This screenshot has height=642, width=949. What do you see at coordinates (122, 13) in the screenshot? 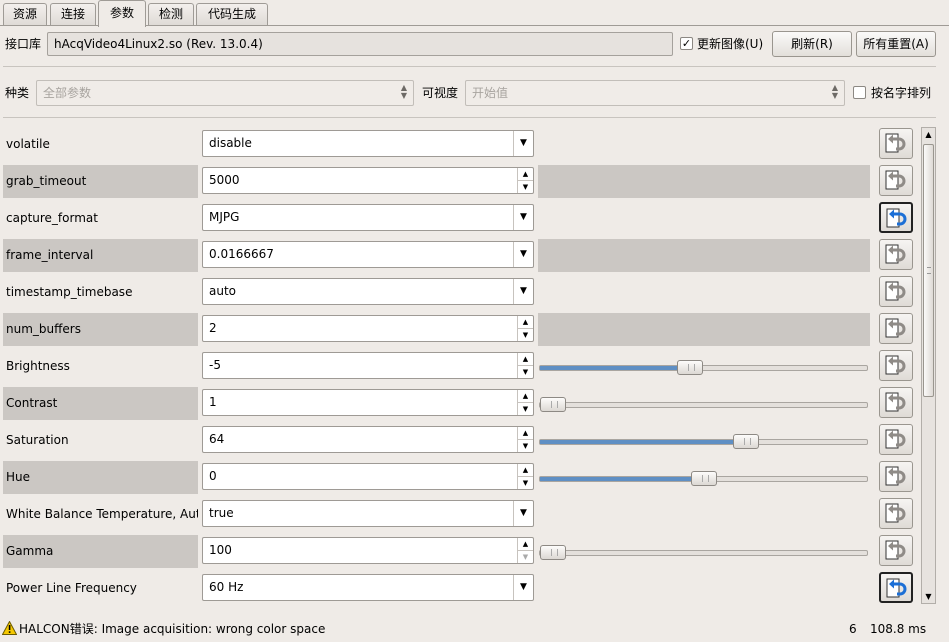
I see `tab-parameters: 参数` at bounding box center [122, 13].